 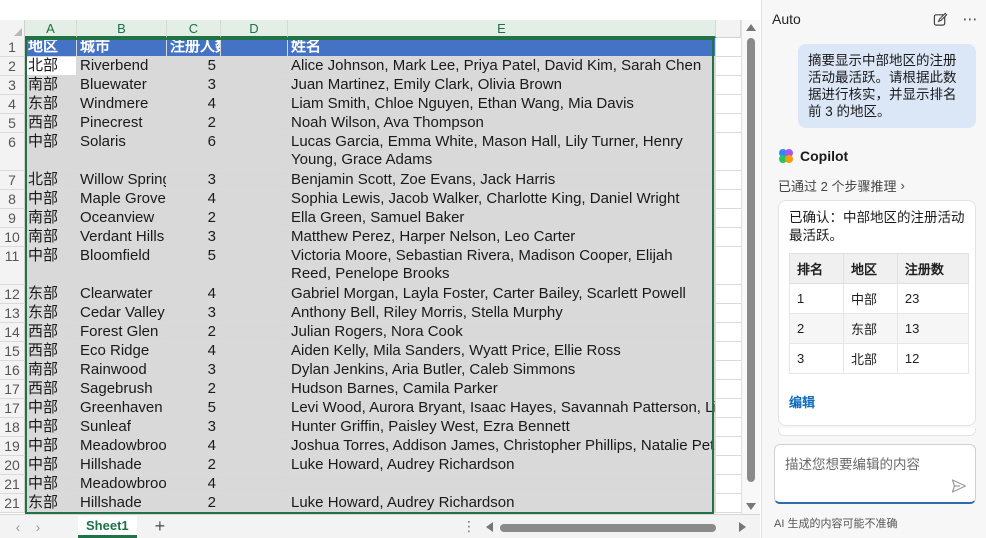 What do you see at coordinates (51, 66) in the screenshot?
I see `cell-region: 北部` at bounding box center [51, 66].